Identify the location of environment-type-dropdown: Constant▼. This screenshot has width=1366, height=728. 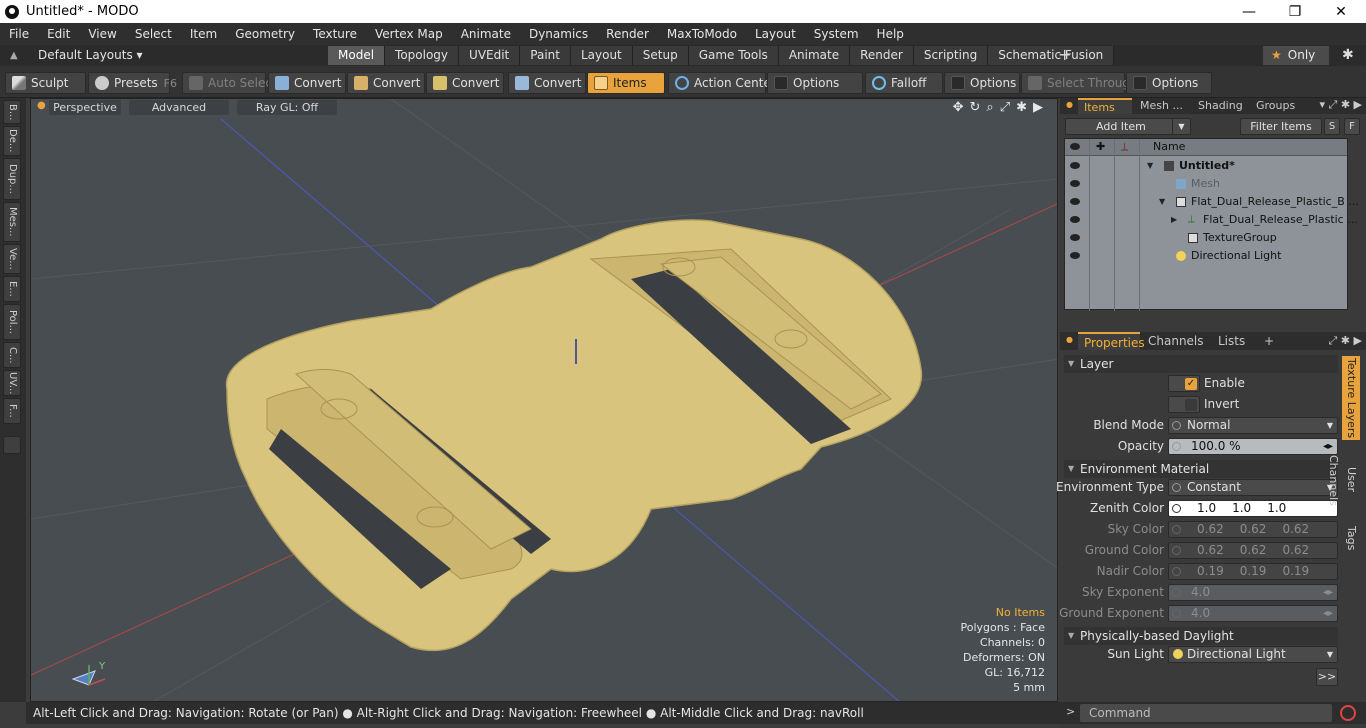
(1253, 487).